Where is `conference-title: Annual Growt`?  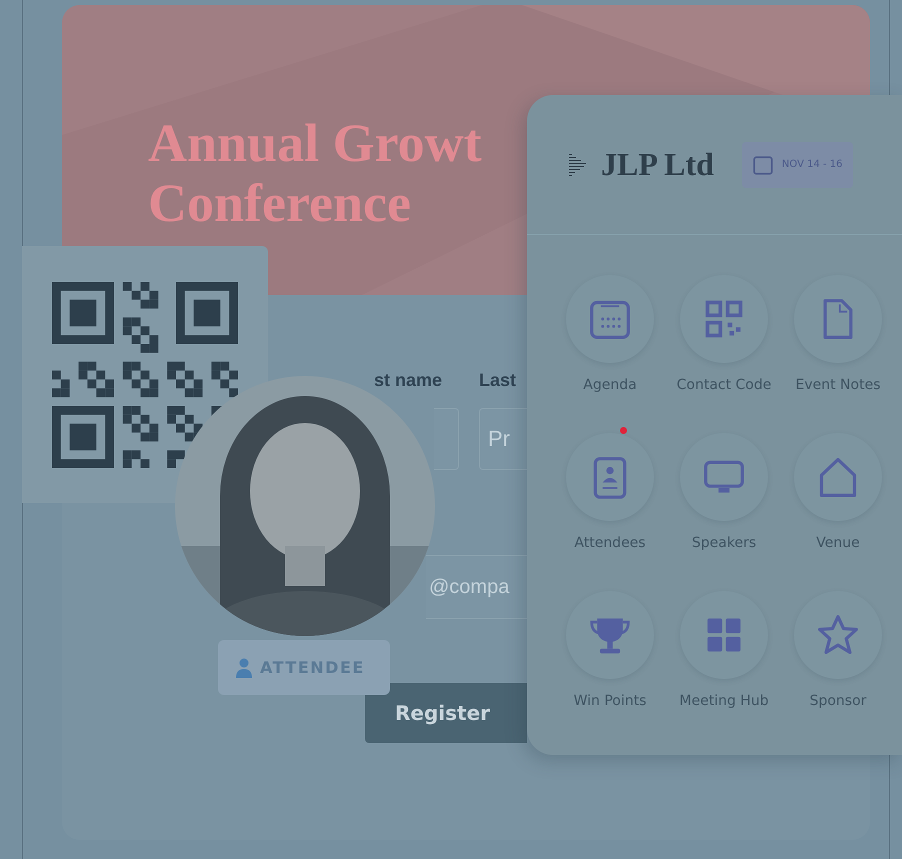 conference-title: Annual Growt is located at coordinates (315, 143).